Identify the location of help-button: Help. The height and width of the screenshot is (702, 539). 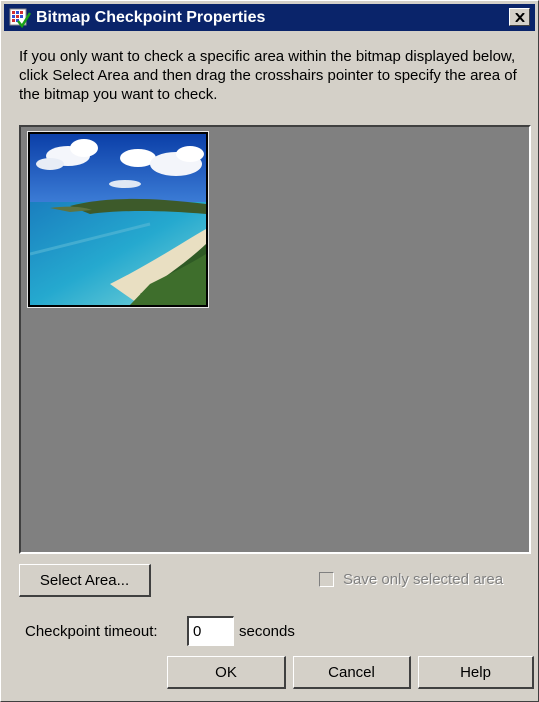
(476, 672).